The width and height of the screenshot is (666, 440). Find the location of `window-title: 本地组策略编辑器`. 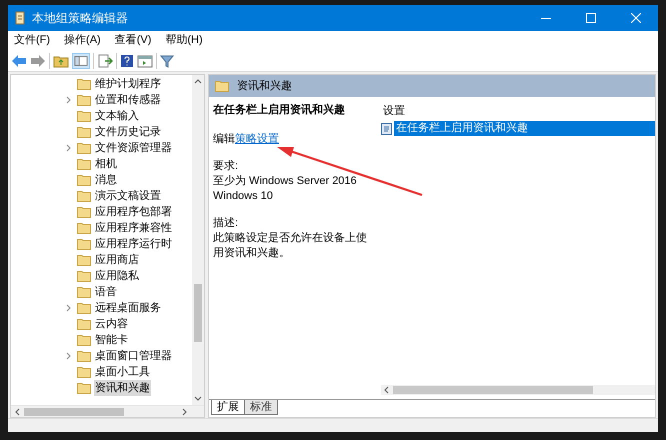

window-title: 本地组策略编辑器 is located at coordinates (80, 18).